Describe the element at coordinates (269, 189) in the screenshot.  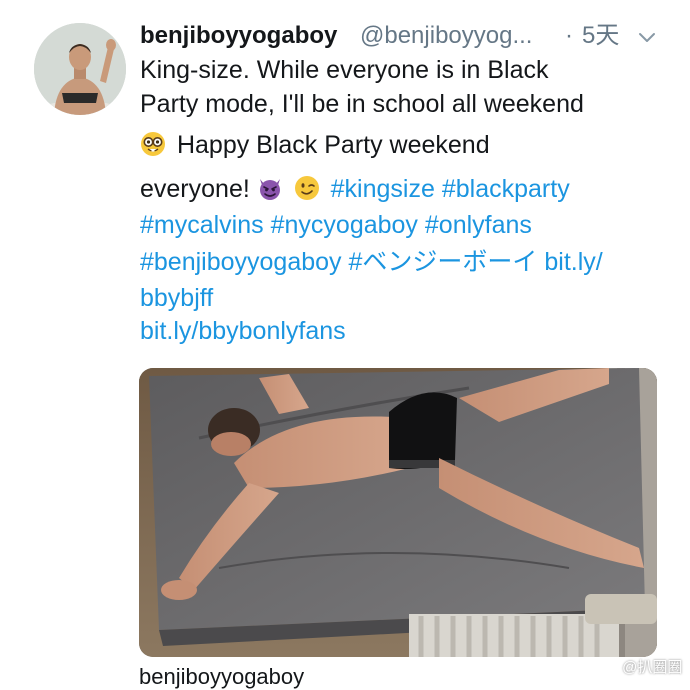
I see `smiling-imp-emoji` at that location.